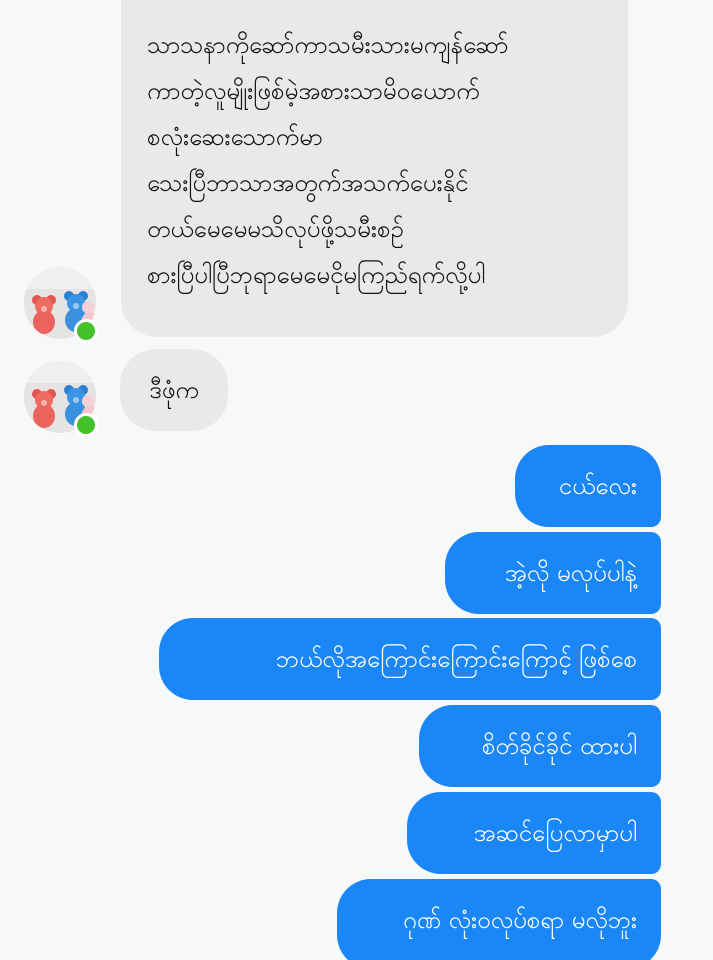 The width and height of the screenshot is (713, 960). I want to click on outgoing-message-bubble: ဘယ်လိုအကြောင်းကြောင်းကြောင့် ဖြစ်စေ, so click(410, 659).